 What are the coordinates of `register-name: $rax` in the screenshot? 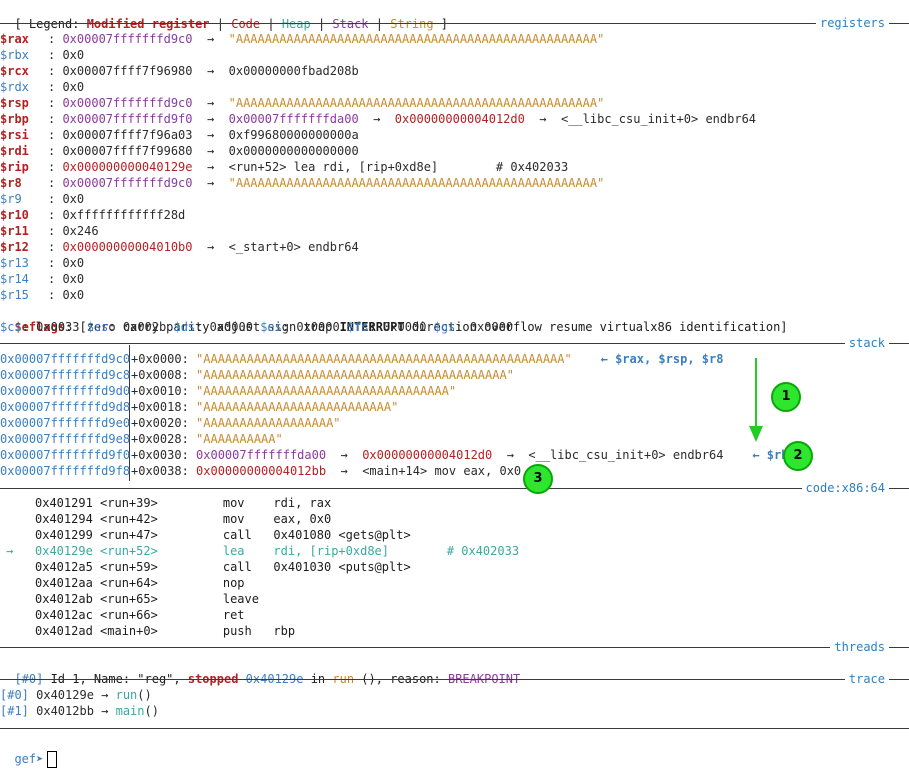 It's located at (14, 39).